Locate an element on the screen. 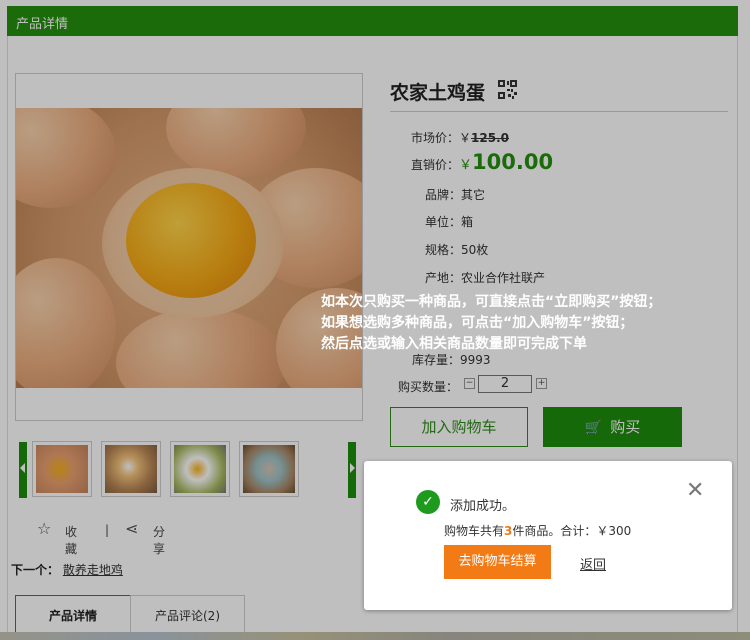 This screenshot has height=640, width=750. back-link: 返回 is located at coordinates (593, 563).